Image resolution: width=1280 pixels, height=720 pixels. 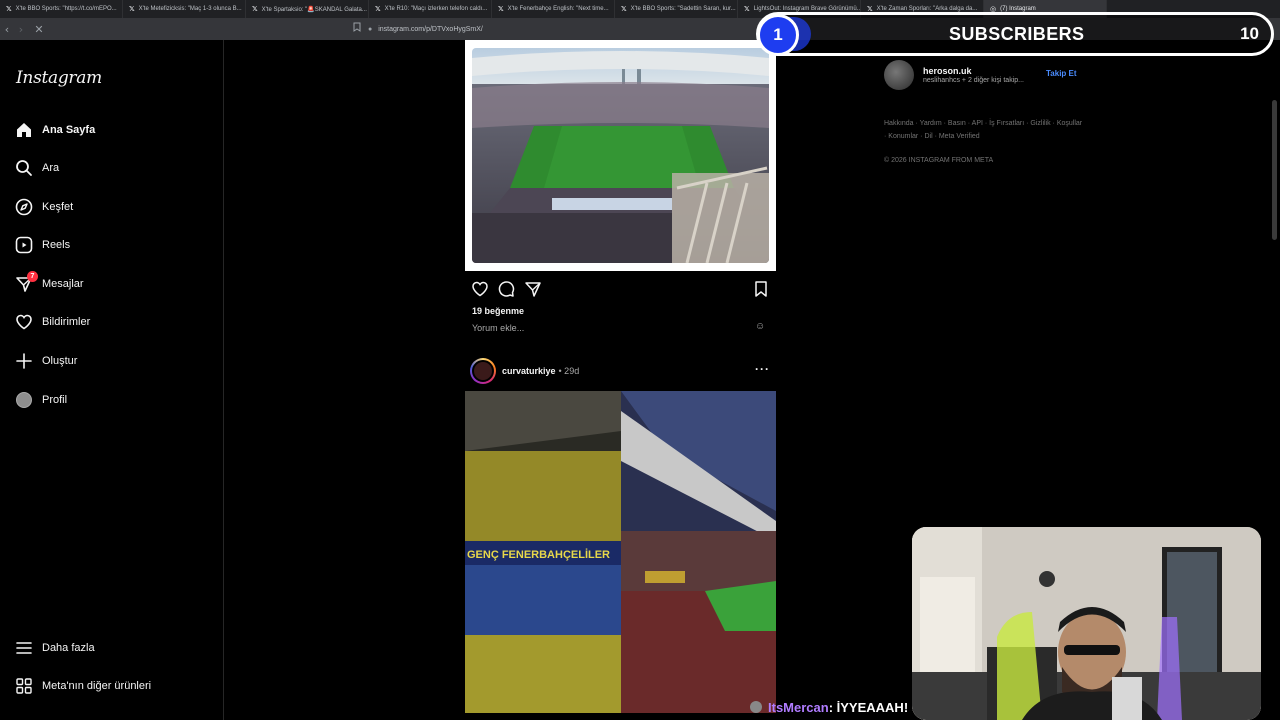 I want to click on instagram-logo: Instagram, so click(x=59, y=78).